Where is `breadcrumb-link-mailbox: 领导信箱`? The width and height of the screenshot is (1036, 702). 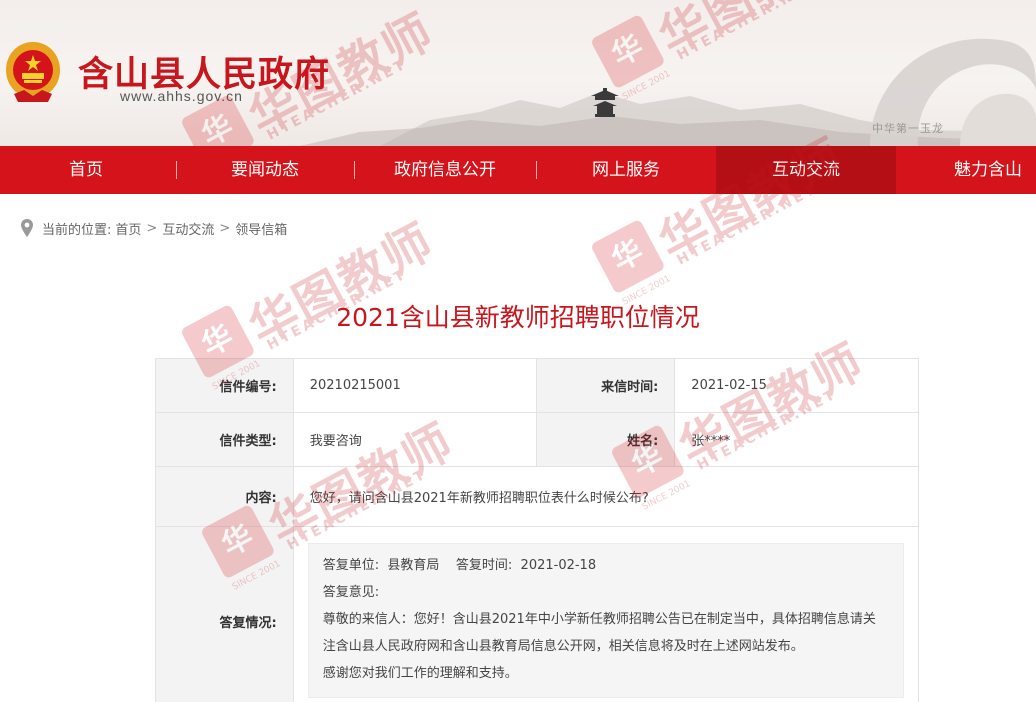 breadcrumb-link-mailbox: 领导信箱 is located at coordinates (261, 228).